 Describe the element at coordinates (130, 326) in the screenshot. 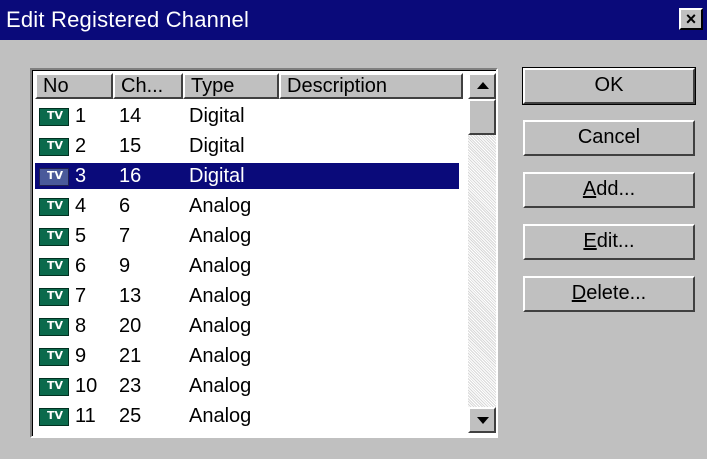

I see `cell-channel: 20` at that location.